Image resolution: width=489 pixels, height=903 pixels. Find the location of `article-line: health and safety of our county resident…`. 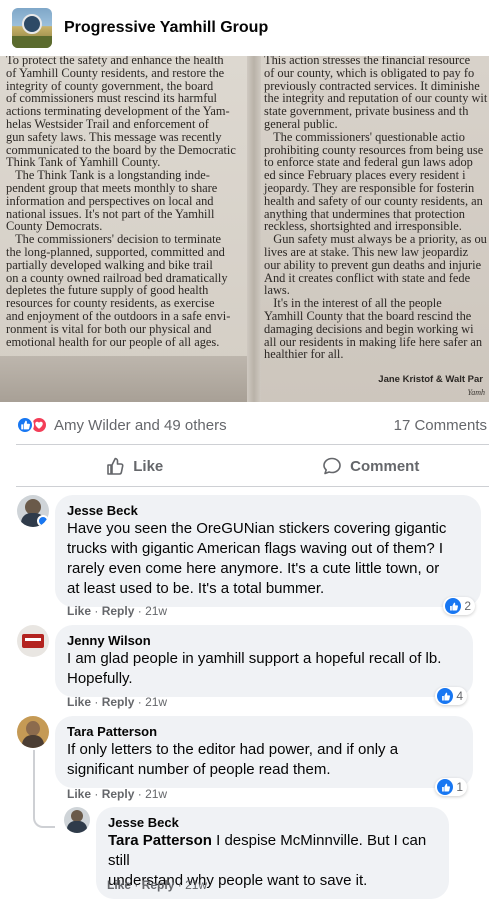

article-line: health and safety of our county resident… is located at coordinates (373, 200).